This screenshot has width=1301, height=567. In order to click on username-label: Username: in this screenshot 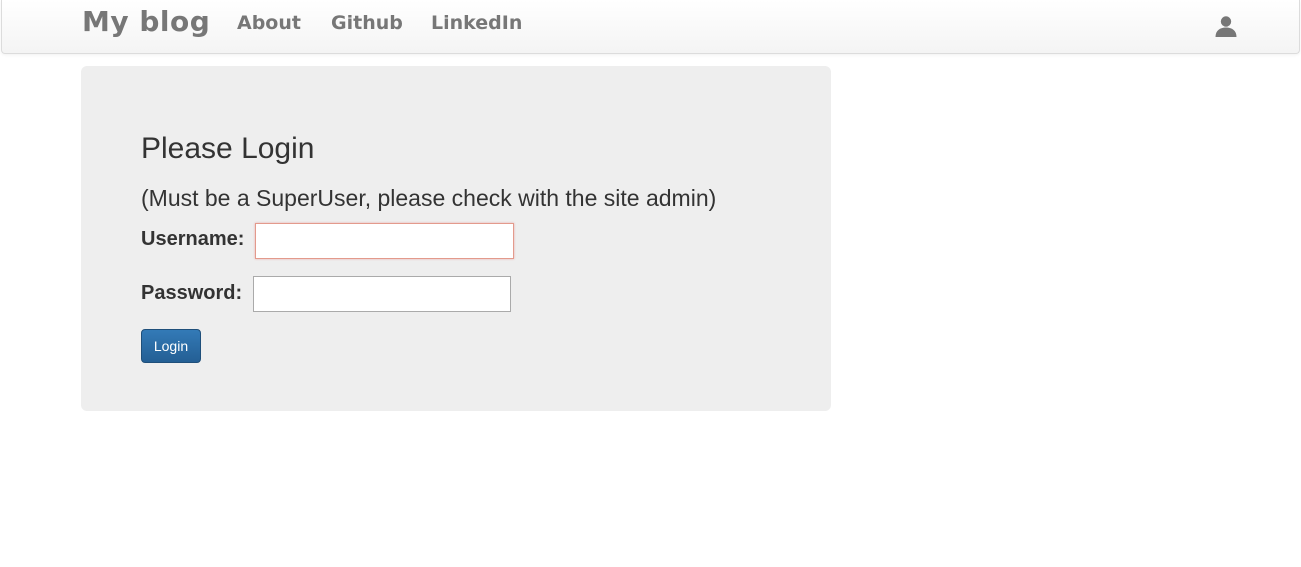, I will do `click(193, 239)`.